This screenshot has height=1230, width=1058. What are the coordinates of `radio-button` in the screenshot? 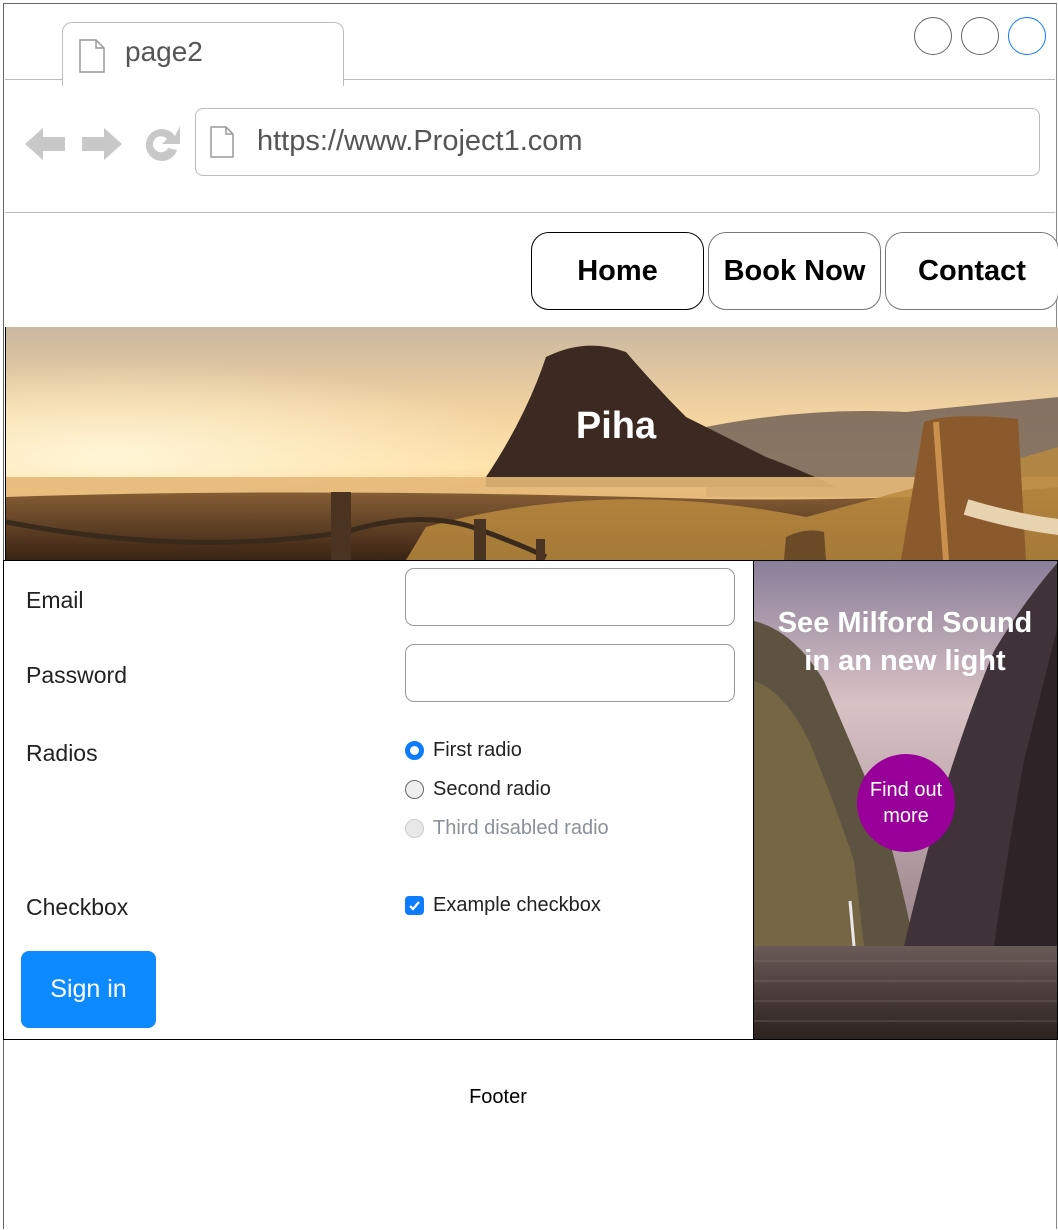 It's located at (414, 789).